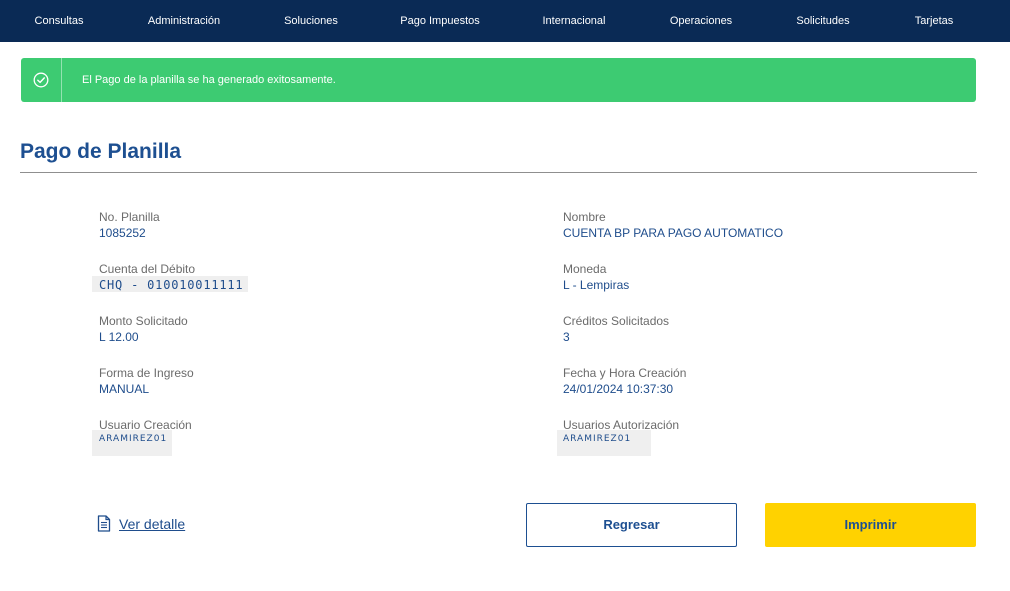  What do you see at coordinates (119, 337) in the screenshot?
I see `monto-value: L 12.00` at bounding box center [119, 337].